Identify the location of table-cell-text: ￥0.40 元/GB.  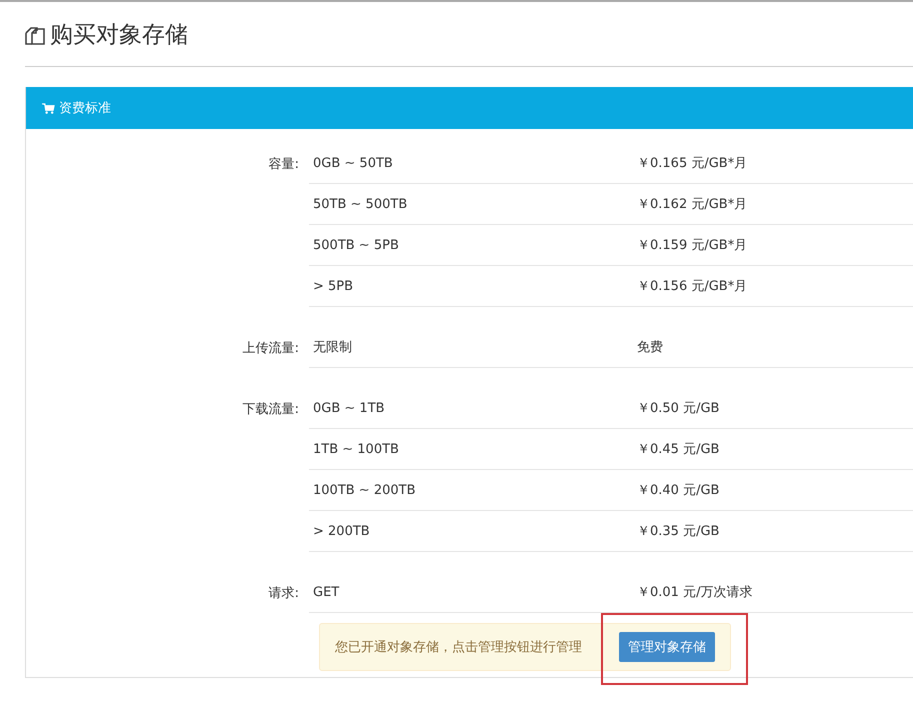
(678, 490).